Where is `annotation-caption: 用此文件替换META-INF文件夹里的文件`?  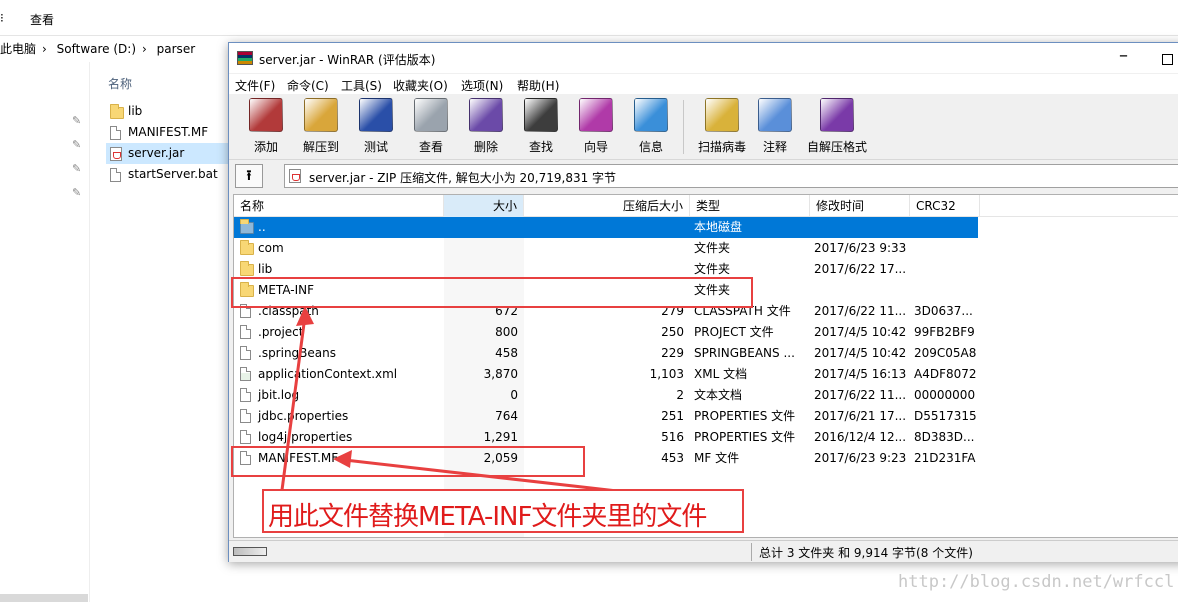 annotation-caption: 用此文件替换META-INF文件夹里的文件 is located at coordinates (487, 517).